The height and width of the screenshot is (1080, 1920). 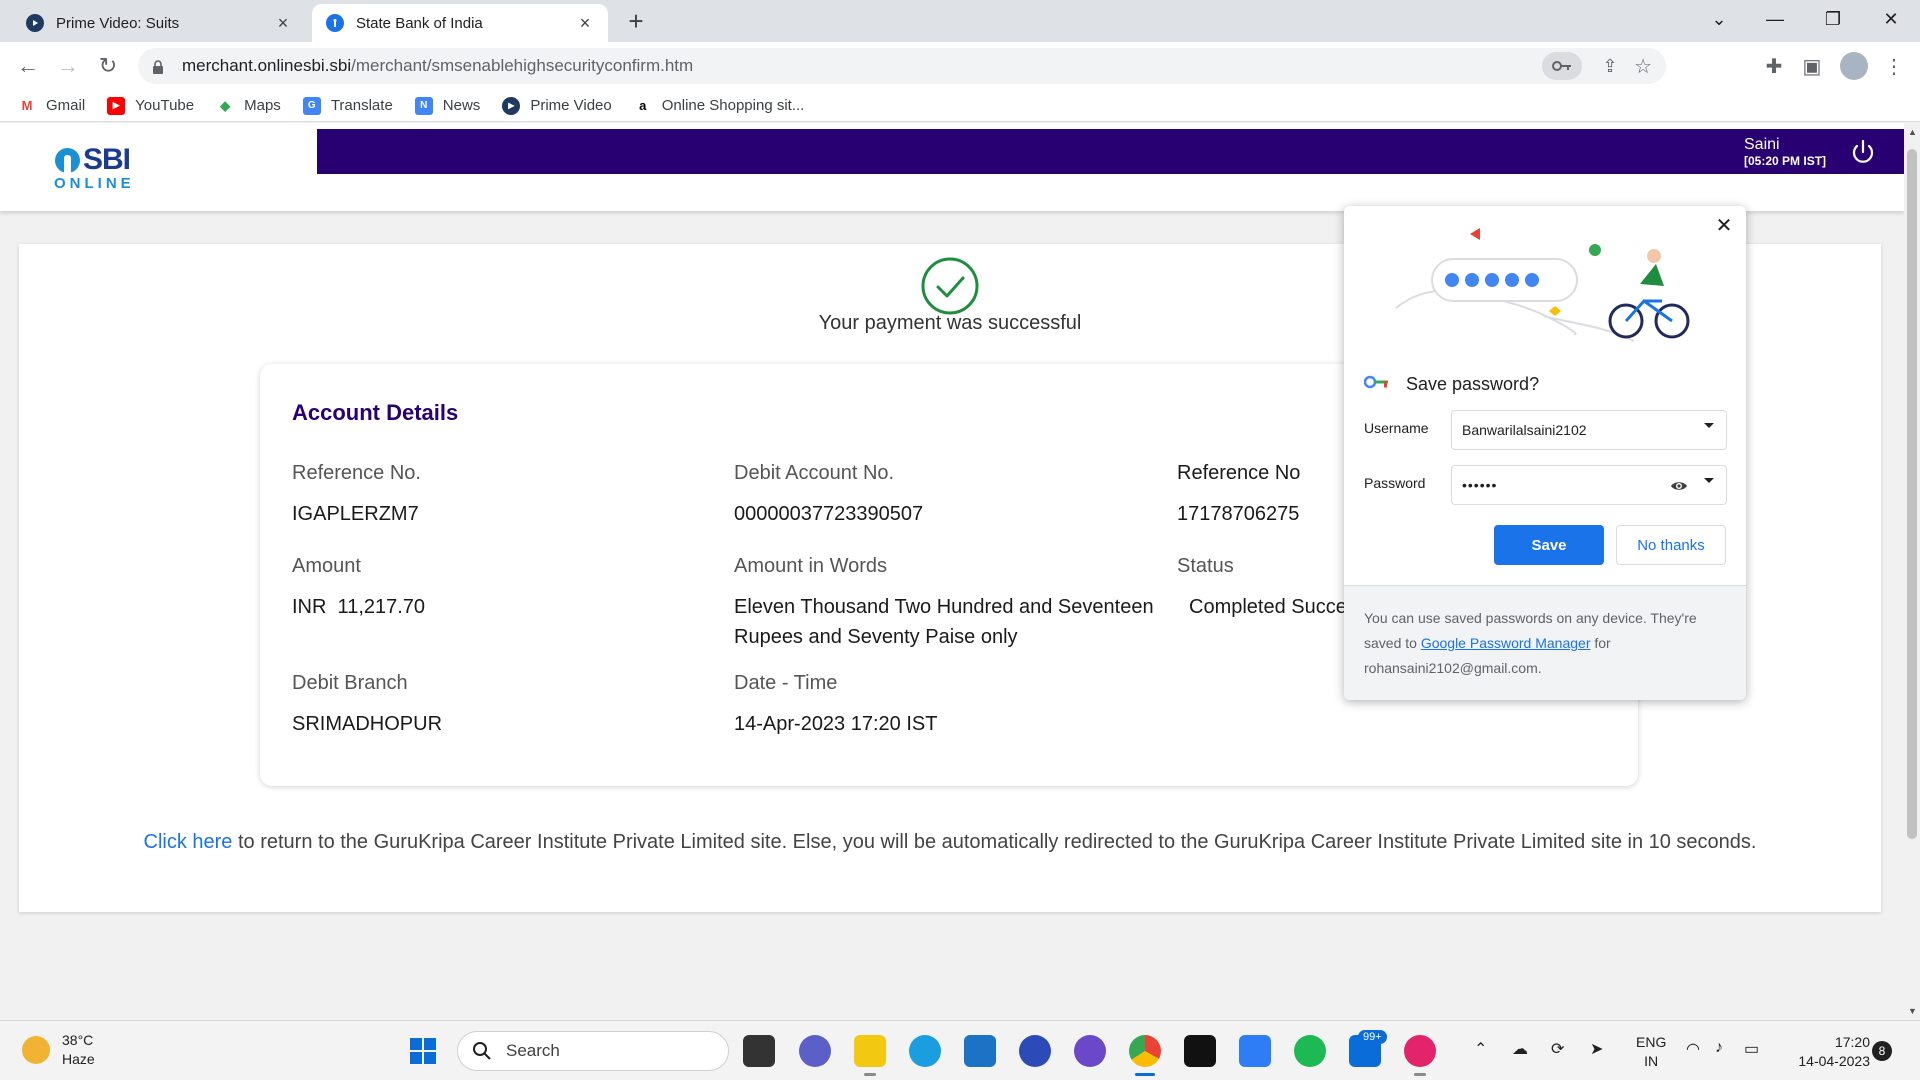 What do you see at coordinates (1774, 66) in the screenshot?
I see `extensions-icon: ✚` at bounding box center [1774, 66].